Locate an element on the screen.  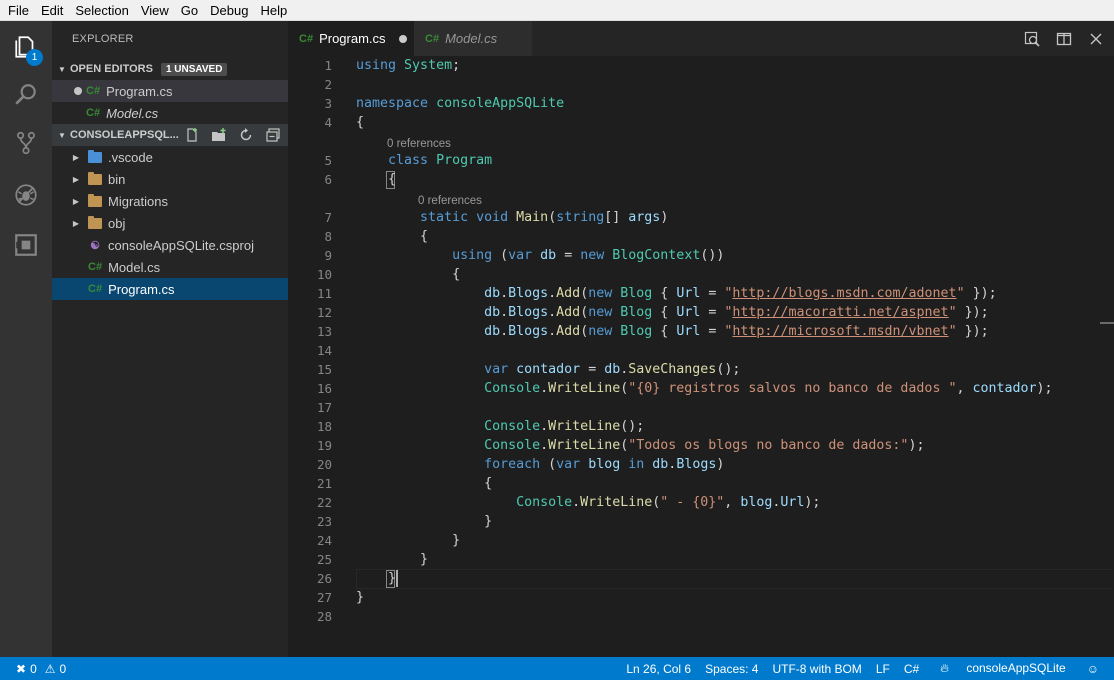
open-editor-item-program: C# Program.cs is located at coordinates (170, 91).